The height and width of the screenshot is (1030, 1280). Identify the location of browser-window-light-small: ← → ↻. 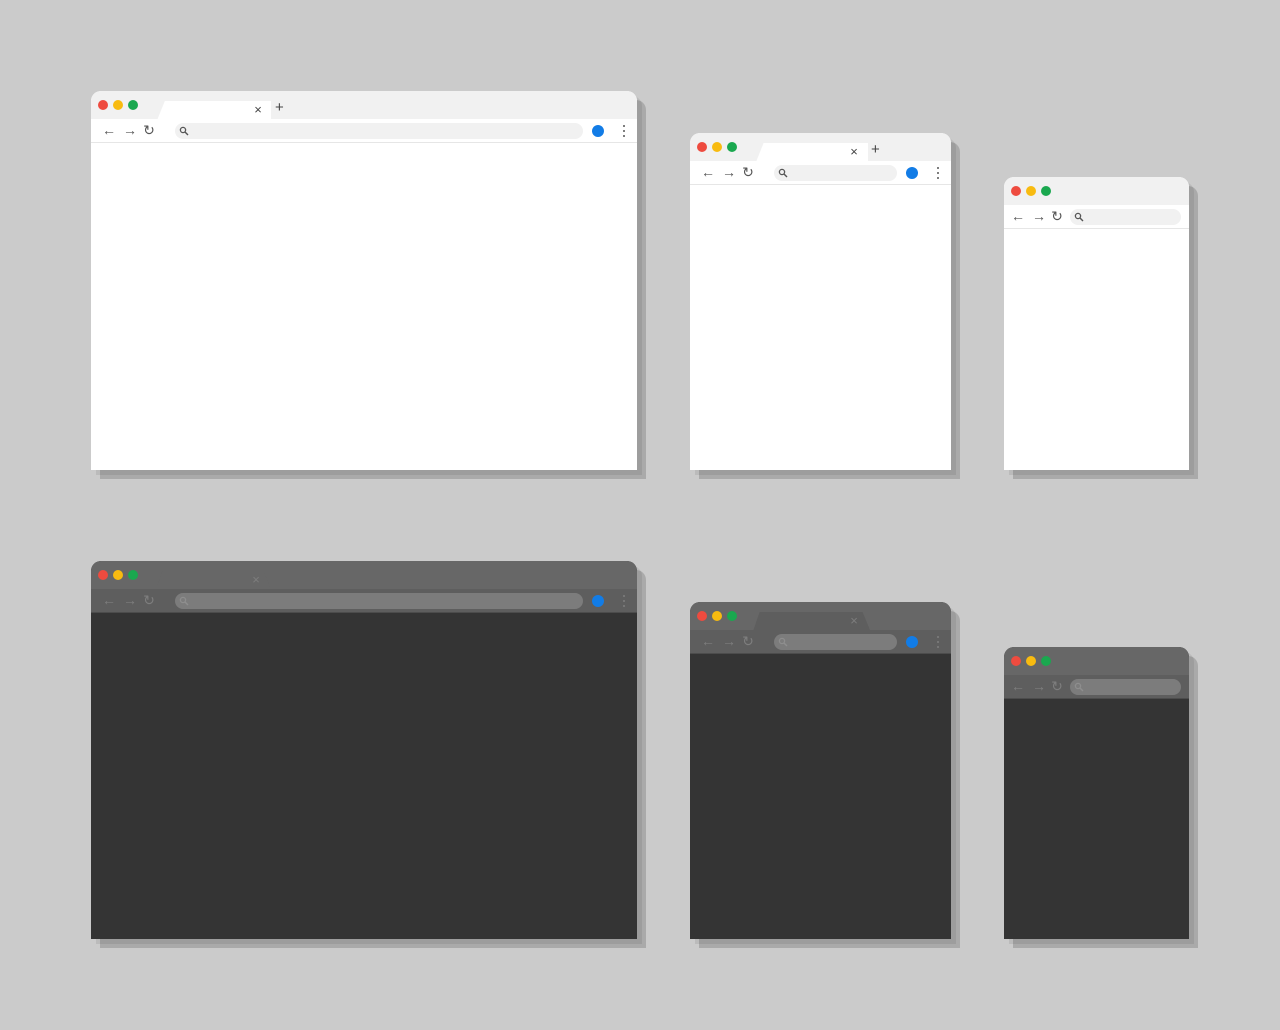
(1096, 323).